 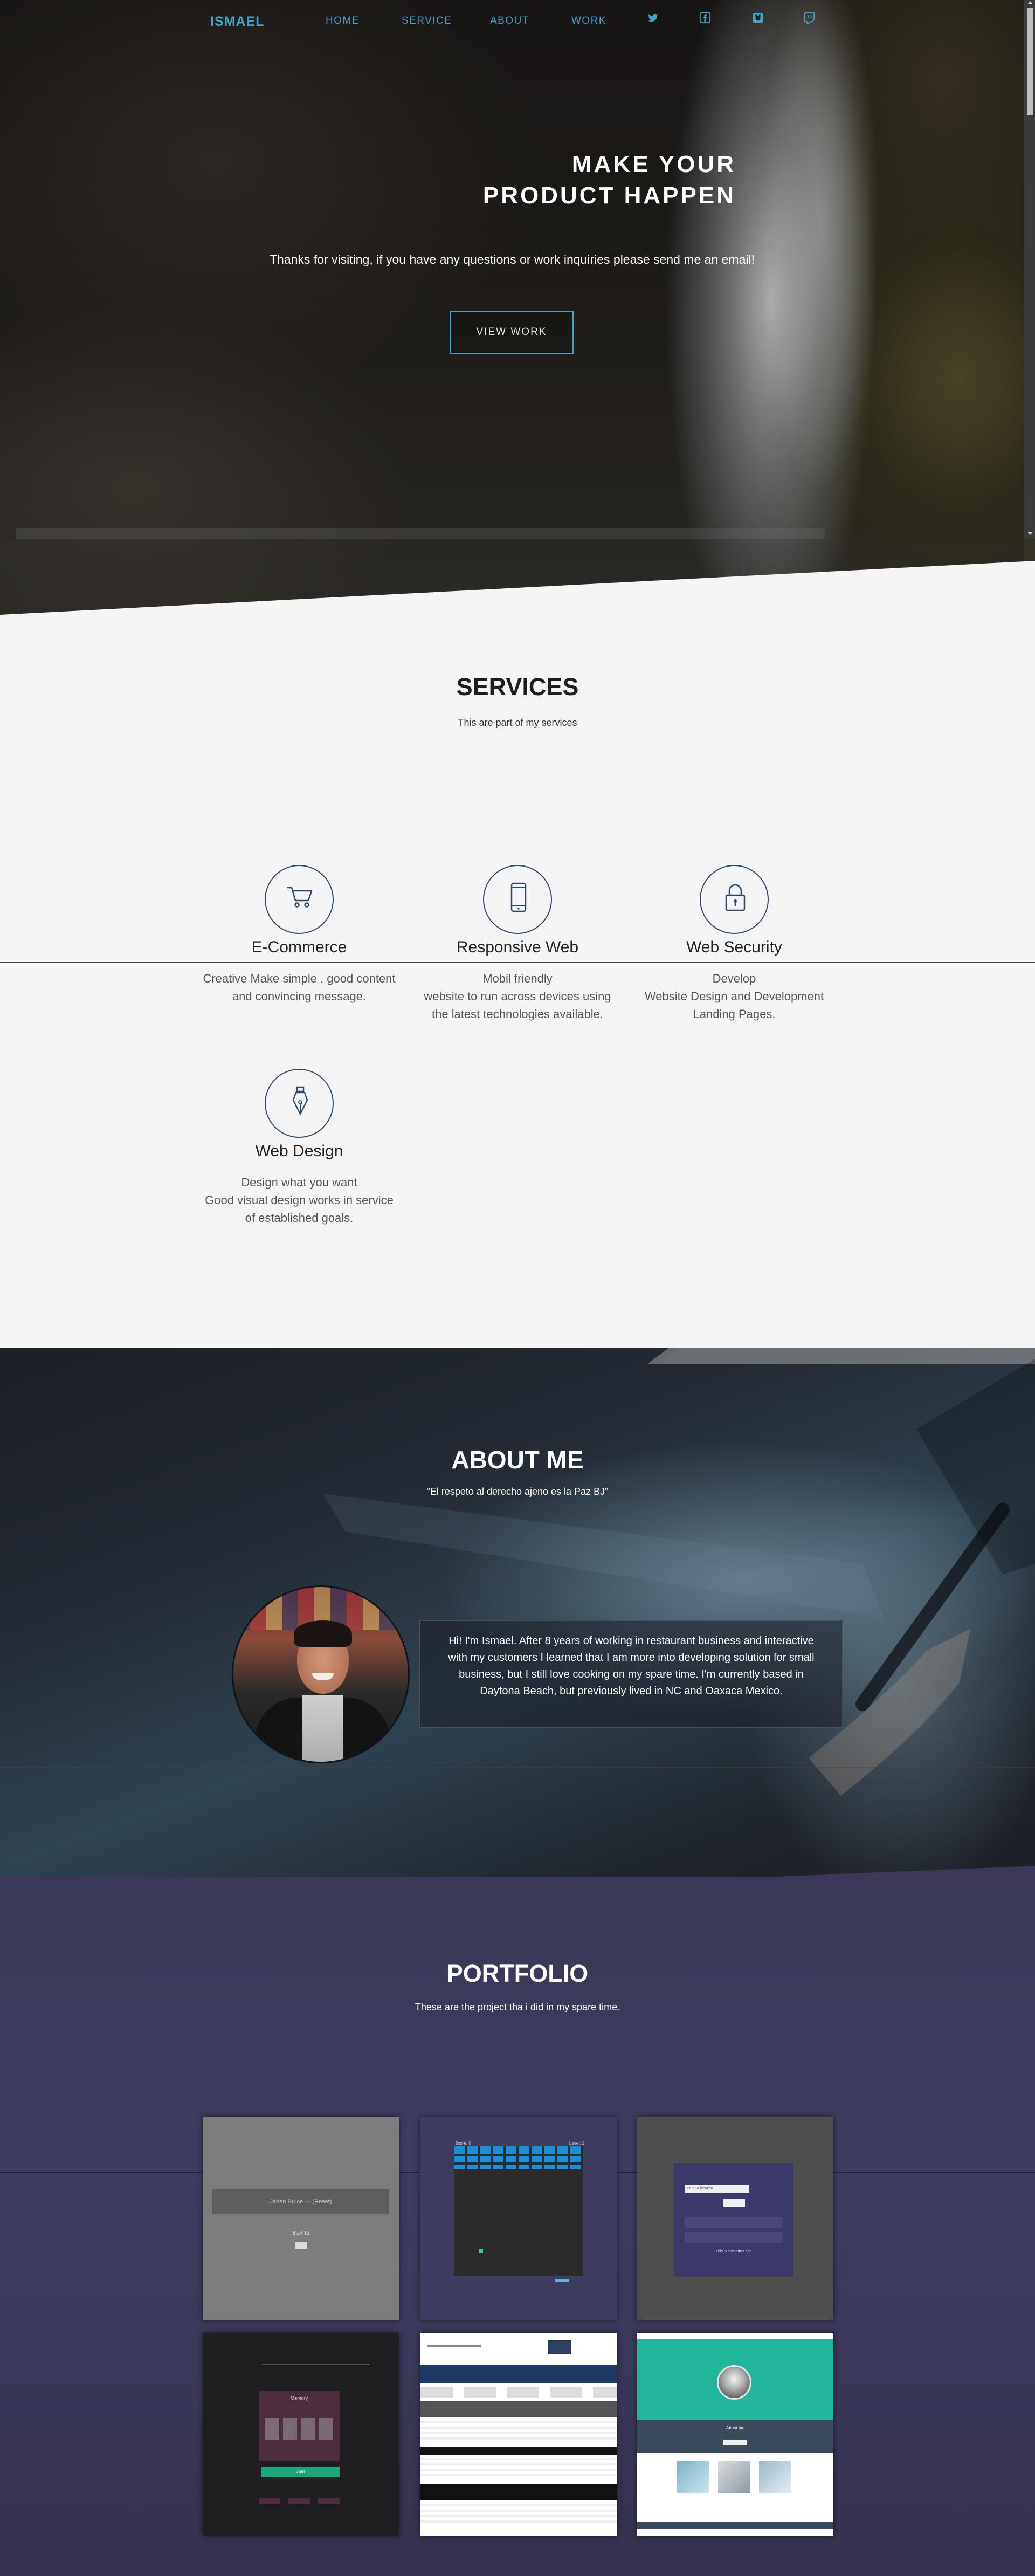 What do you see at coordinates (735, 2525) in the screenshot?
I see `project-6-footer` at bounding box center [735, 2525].